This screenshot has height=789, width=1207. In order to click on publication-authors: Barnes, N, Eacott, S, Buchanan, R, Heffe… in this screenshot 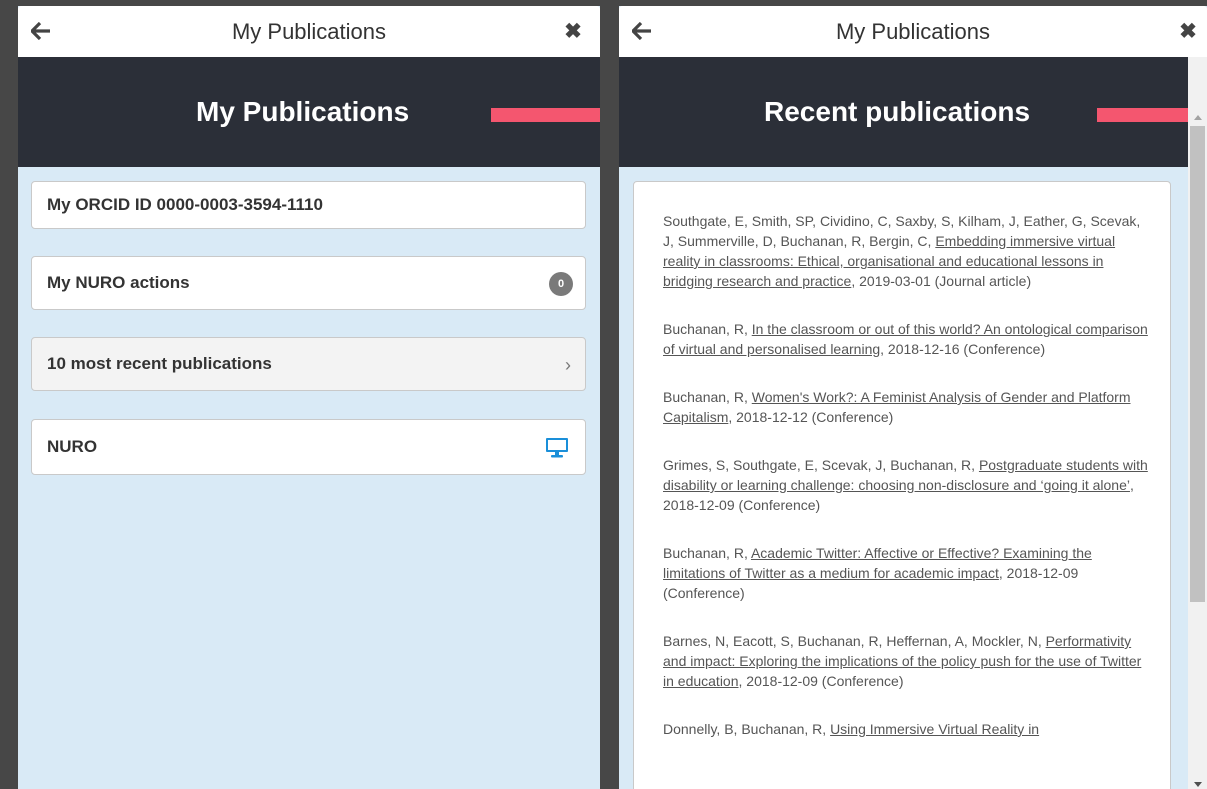, I will do `click(854, 641)`.